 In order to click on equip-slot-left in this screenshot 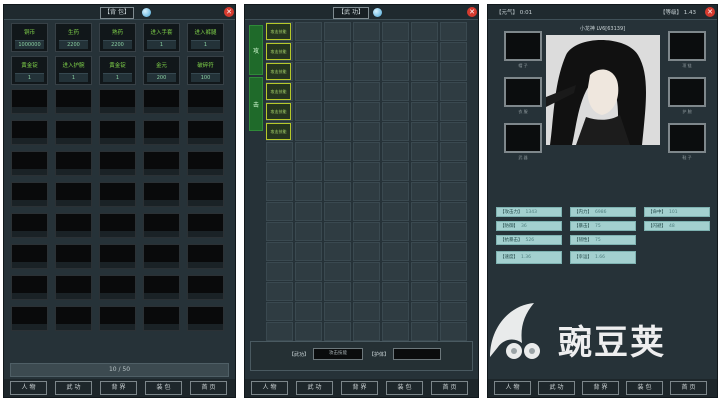, I will do `click(523, 92)`.